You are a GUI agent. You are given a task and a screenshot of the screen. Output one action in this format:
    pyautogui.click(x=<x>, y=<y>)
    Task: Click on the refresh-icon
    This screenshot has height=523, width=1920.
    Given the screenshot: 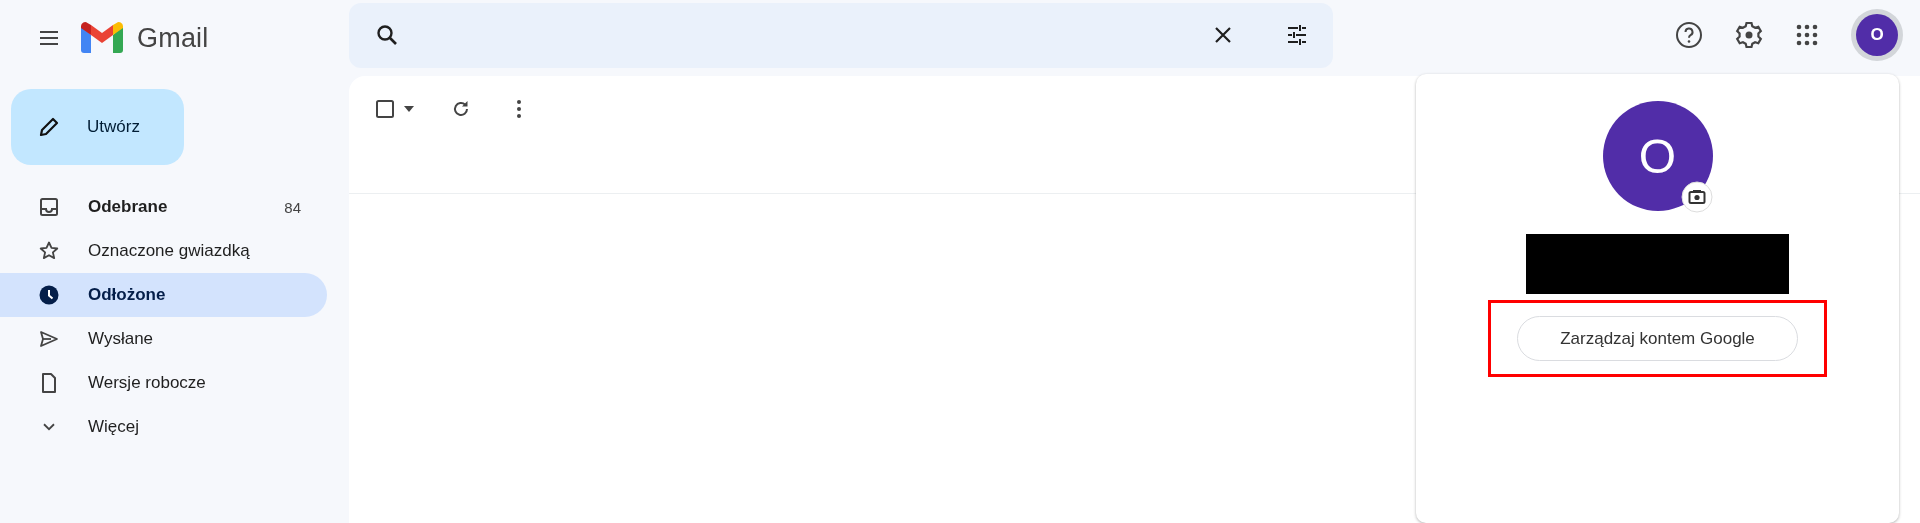 What is the action you would take?
    pyautogui.click(x=461, y=109)
    